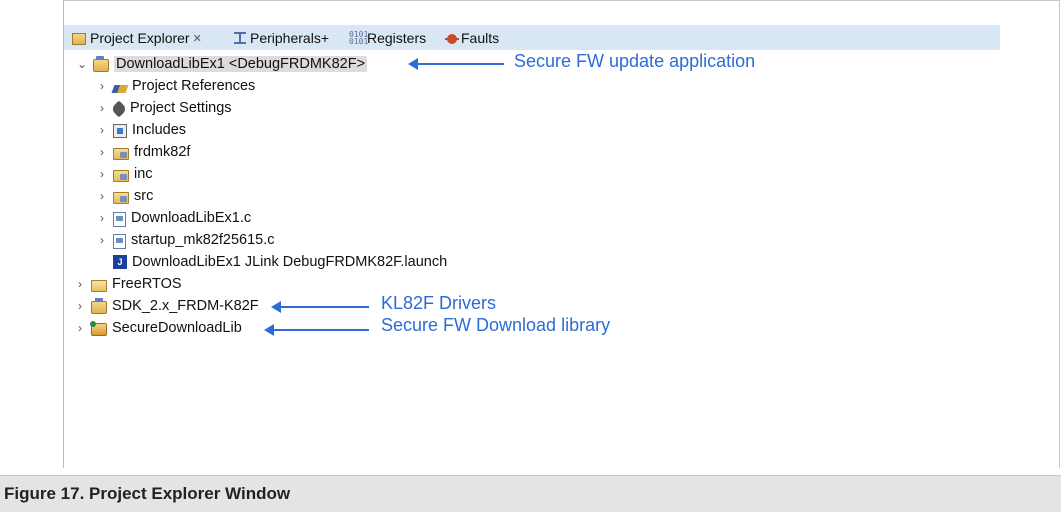  I want to click on annotation-arrow-drivers, so click(320, 307).